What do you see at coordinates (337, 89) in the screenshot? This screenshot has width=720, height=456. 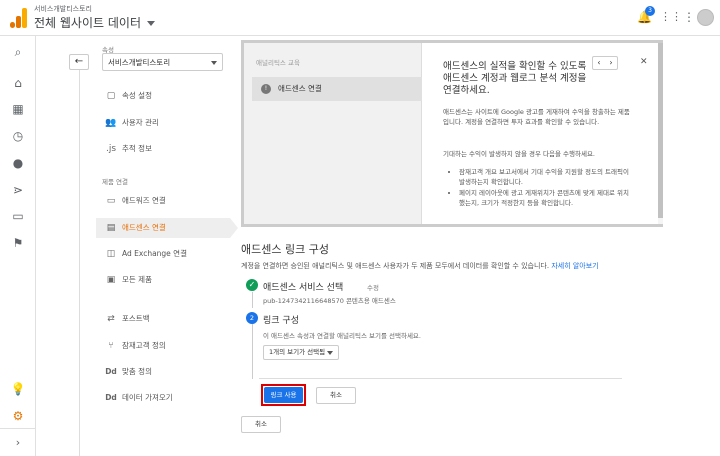 I see `education-step-adsense: ! 애드센스 연결` at bounding box center [337, 89].